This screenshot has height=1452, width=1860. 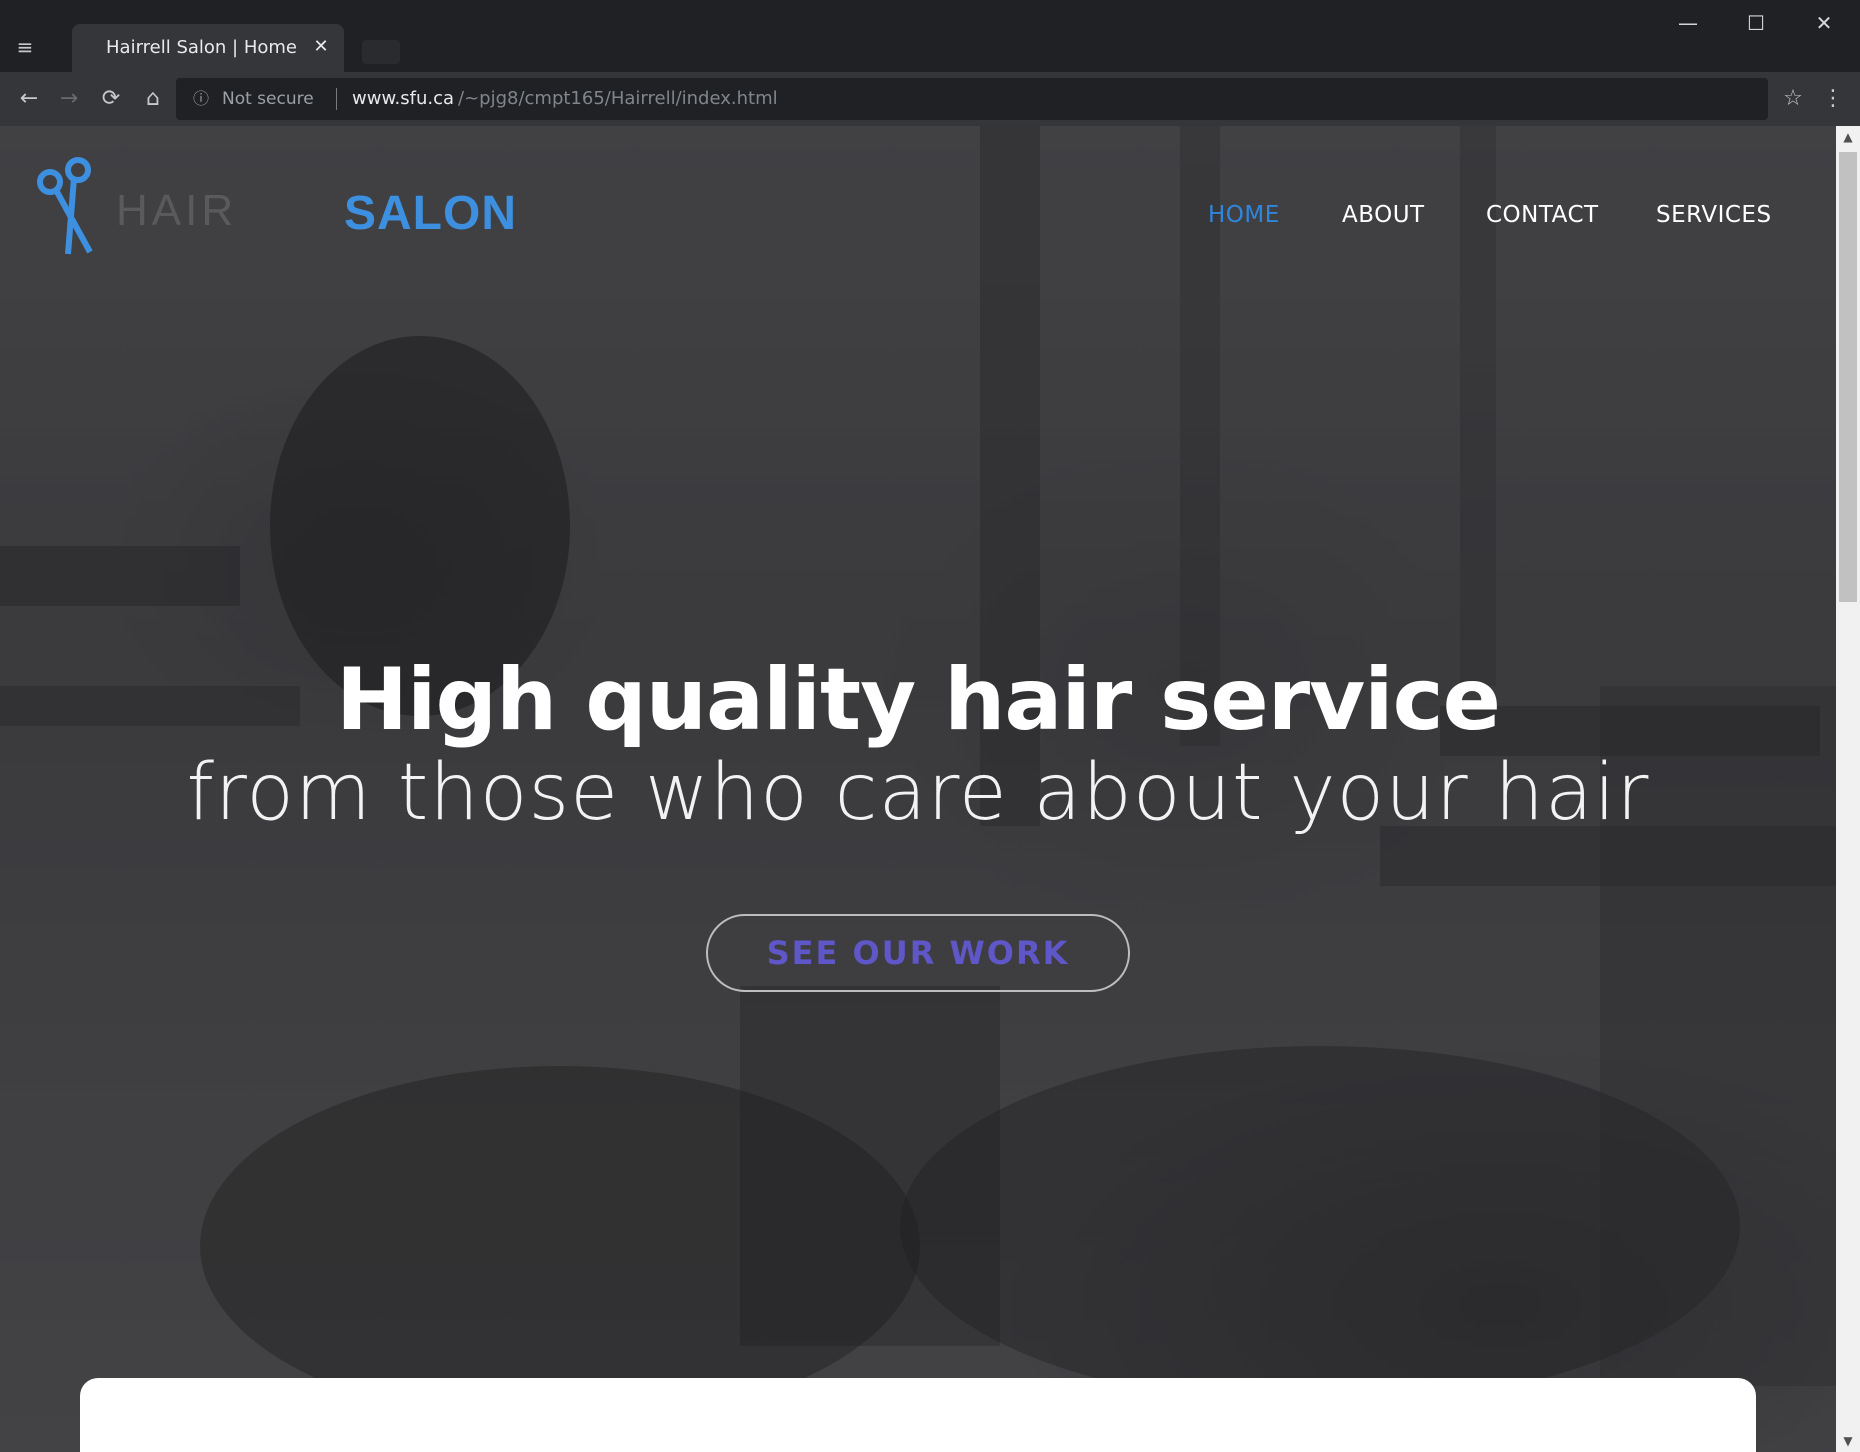 I want to click on bookmark-star-icon: ☆, so click(x=1793, y=99).